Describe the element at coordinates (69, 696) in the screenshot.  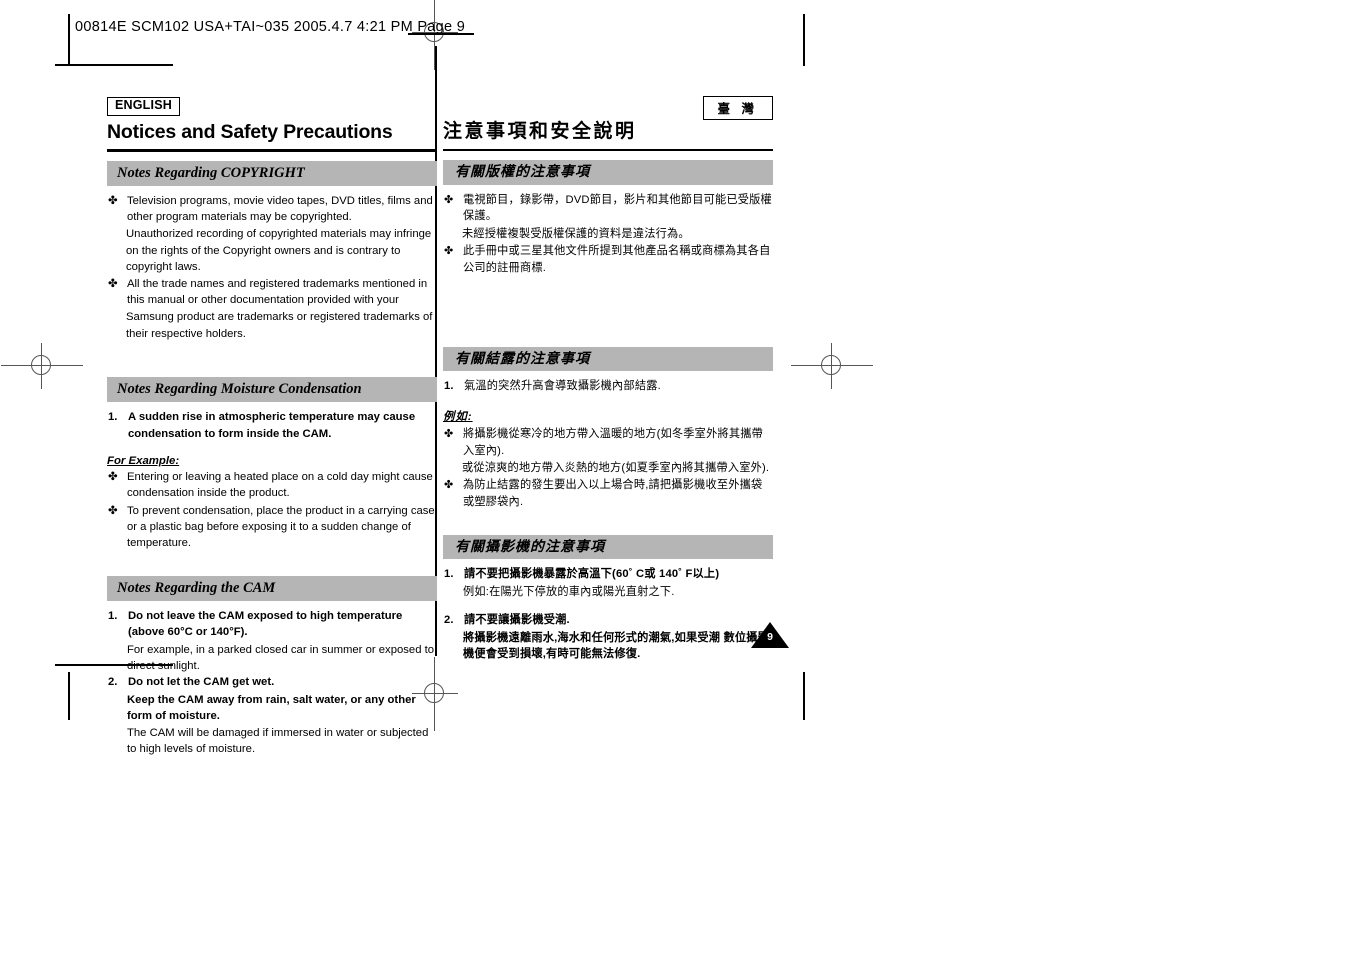
I see `crop-mark-bottom-left-vertical` at that location.